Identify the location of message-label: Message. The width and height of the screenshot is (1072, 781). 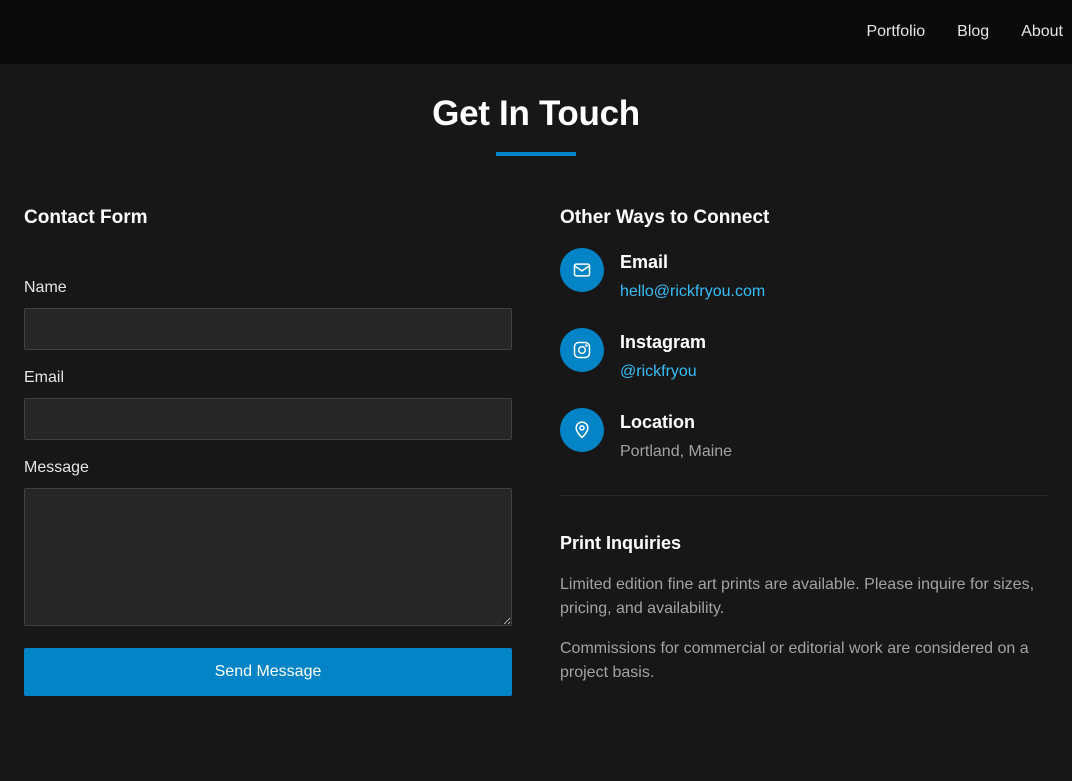
(56, 467).